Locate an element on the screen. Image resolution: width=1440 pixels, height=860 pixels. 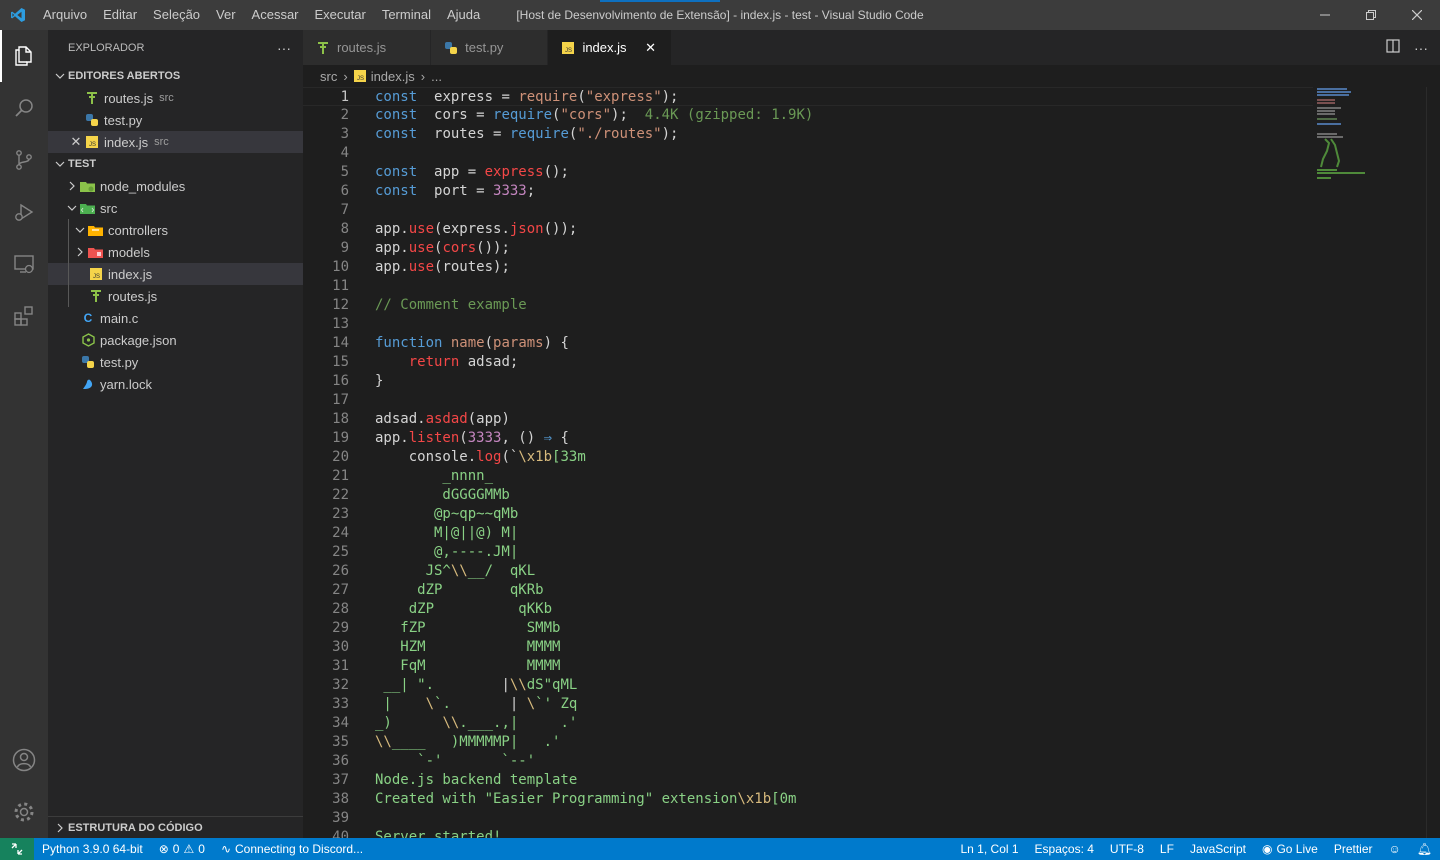
activity-run-debug is located at coordinates (24, 212).